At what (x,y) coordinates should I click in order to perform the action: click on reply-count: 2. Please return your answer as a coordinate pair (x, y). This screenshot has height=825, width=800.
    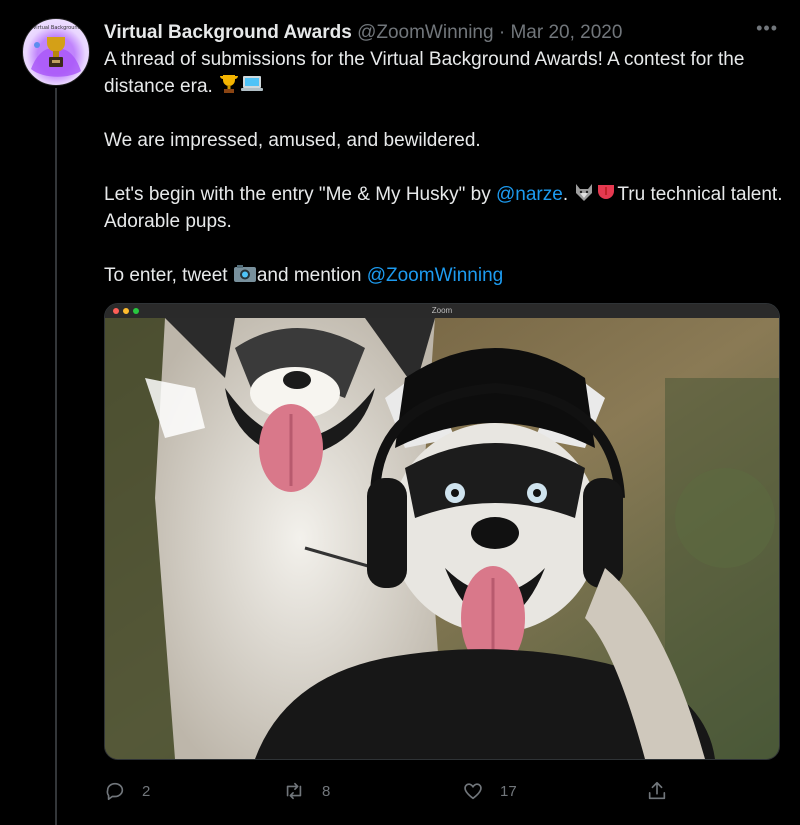
    Looking at the image, I should click on (146, 791).